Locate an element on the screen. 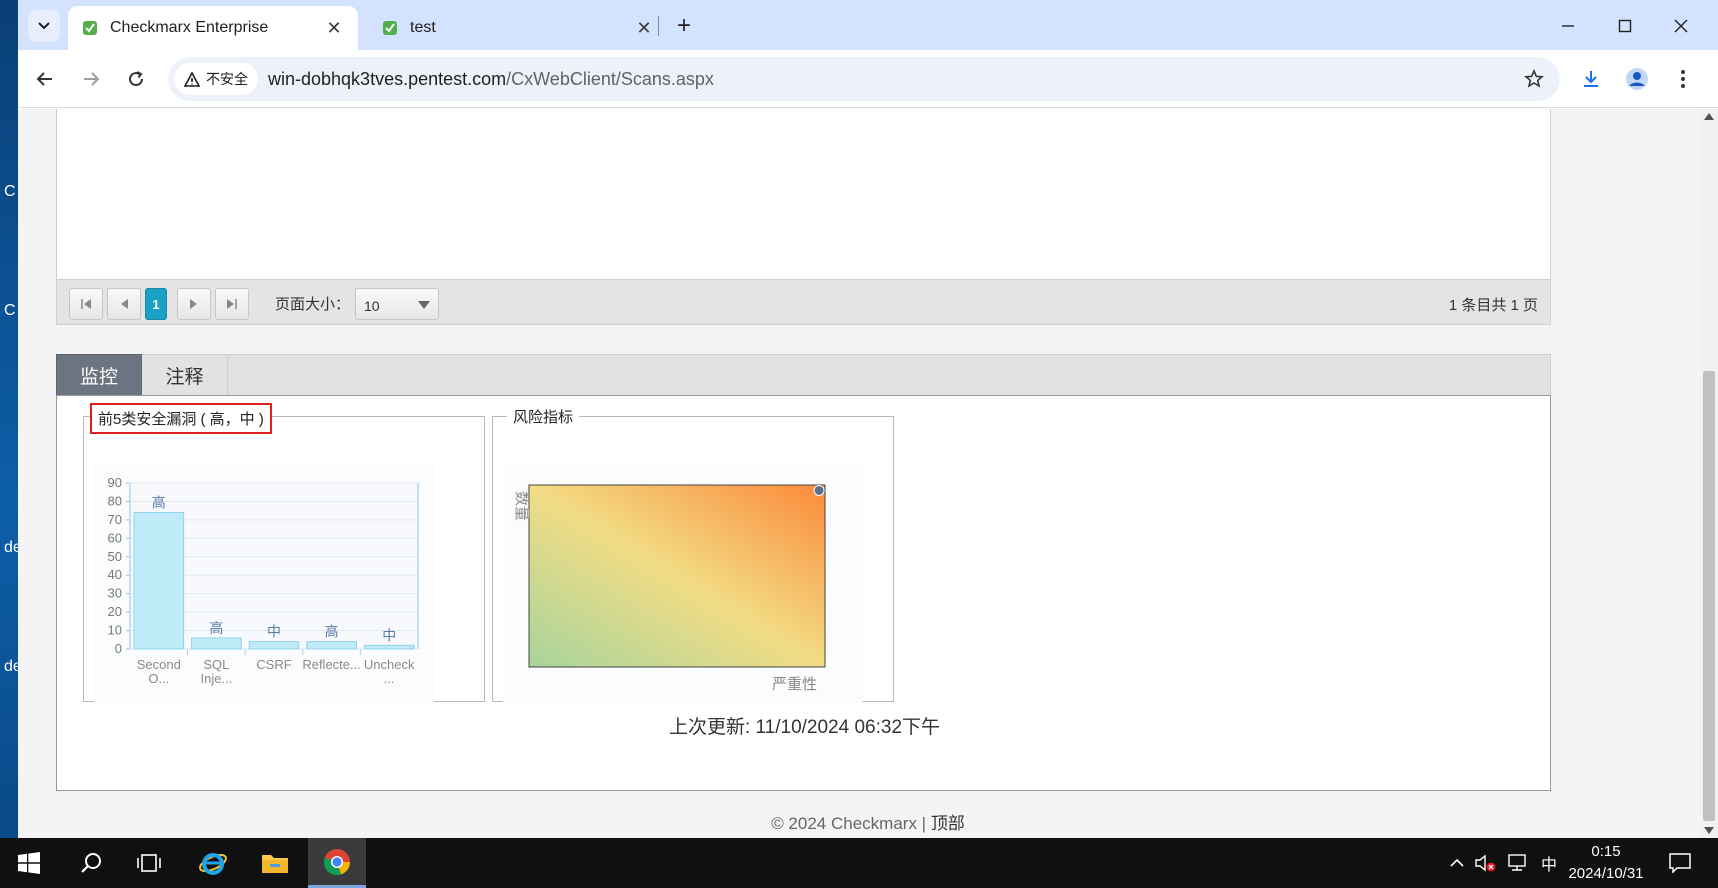  y-tick-label: 20 is located at coordinates (115, 611).